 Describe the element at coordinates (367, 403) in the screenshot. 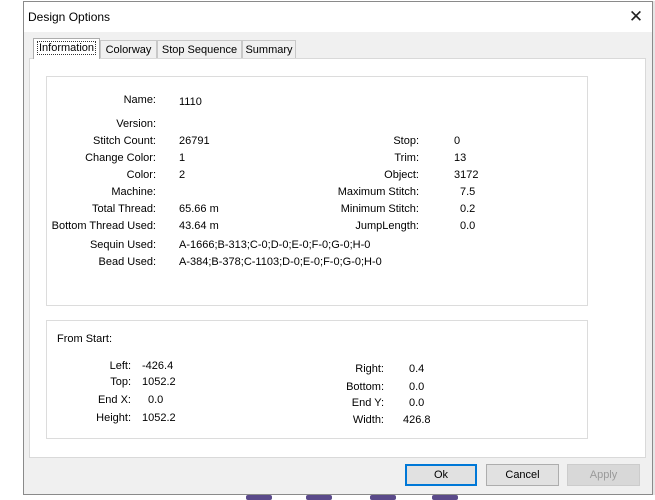

I see `end-y-label: End Y:` at that location.